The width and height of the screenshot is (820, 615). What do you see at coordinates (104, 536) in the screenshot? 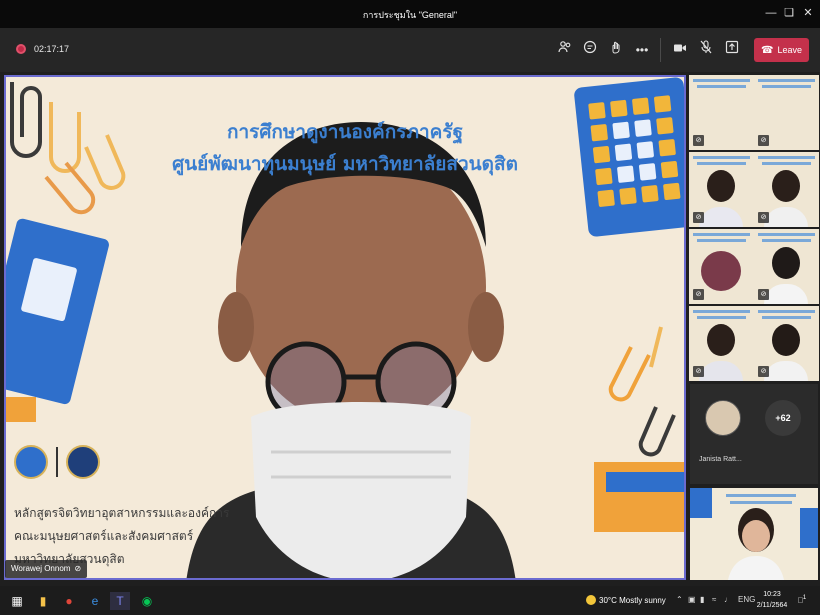
I see `slide-footer-line-2: คณะมนุษยศาสตร์และสังคมศาสตร์` at bounding box center [104, 536].